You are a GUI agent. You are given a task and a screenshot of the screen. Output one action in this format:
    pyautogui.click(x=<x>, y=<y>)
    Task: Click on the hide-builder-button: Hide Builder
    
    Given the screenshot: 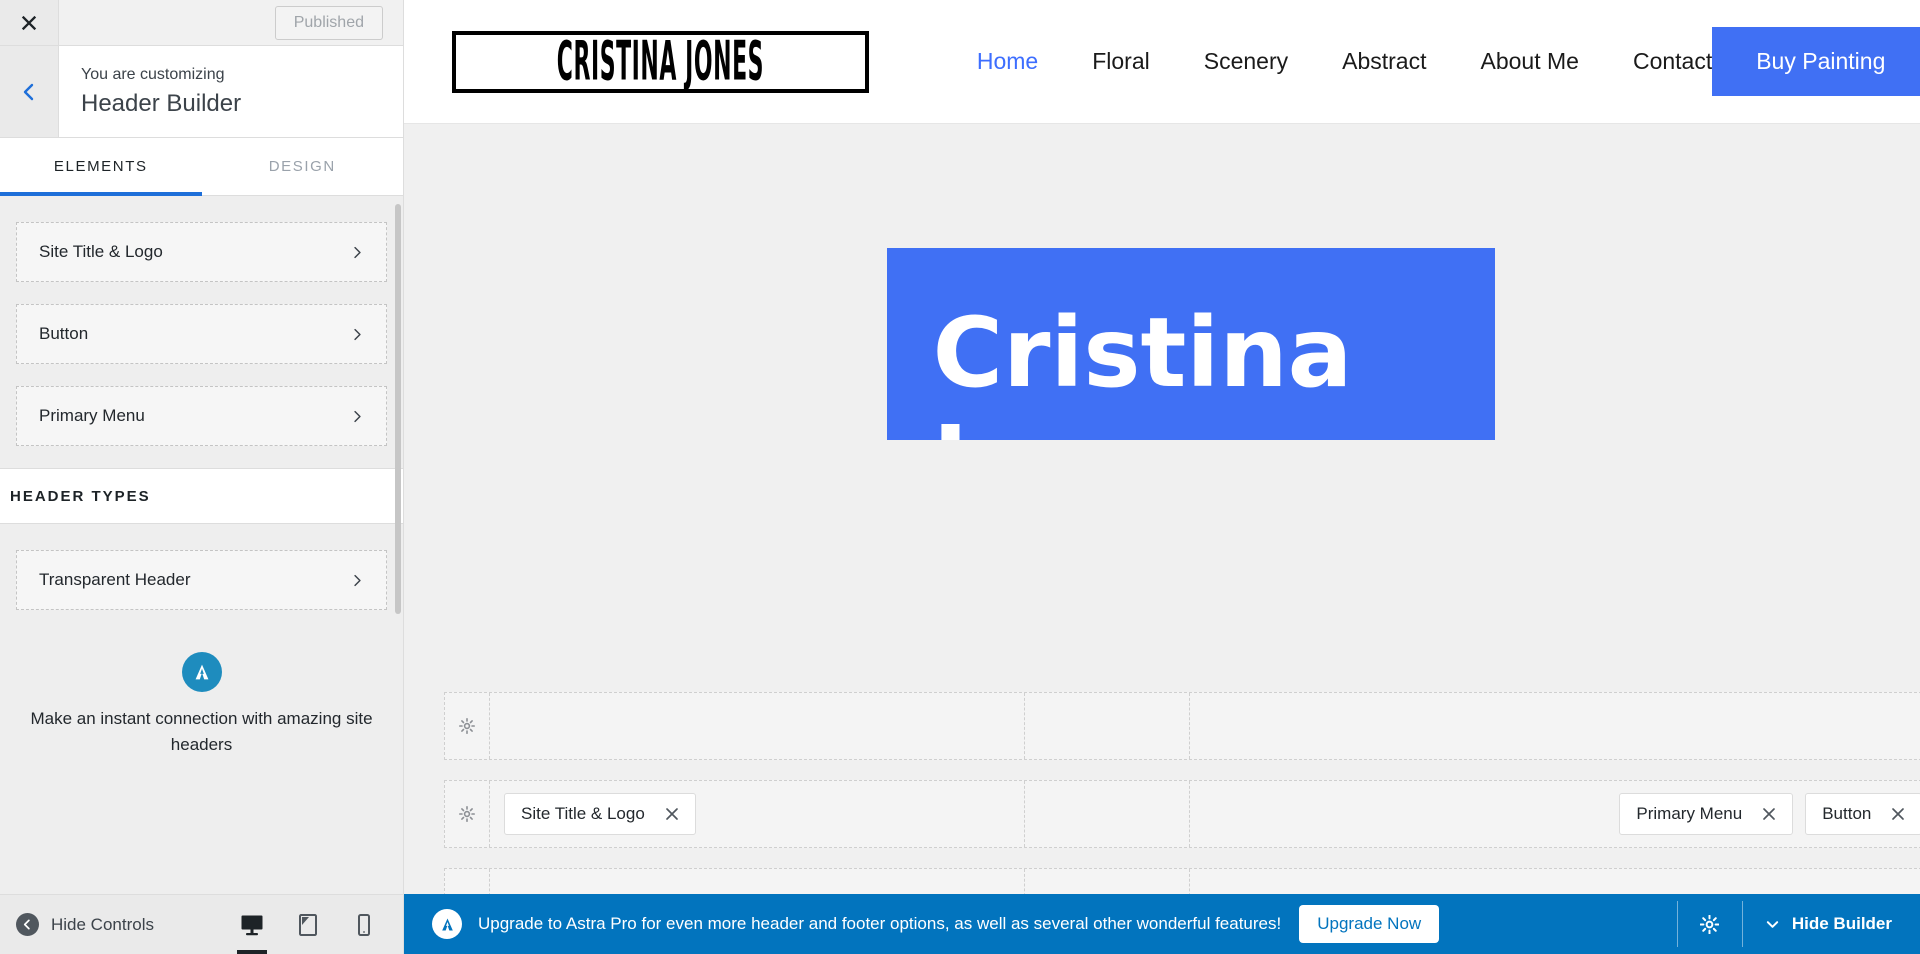 What is the action you would take?
    pyautogui.click(x=1831, y=924)
    